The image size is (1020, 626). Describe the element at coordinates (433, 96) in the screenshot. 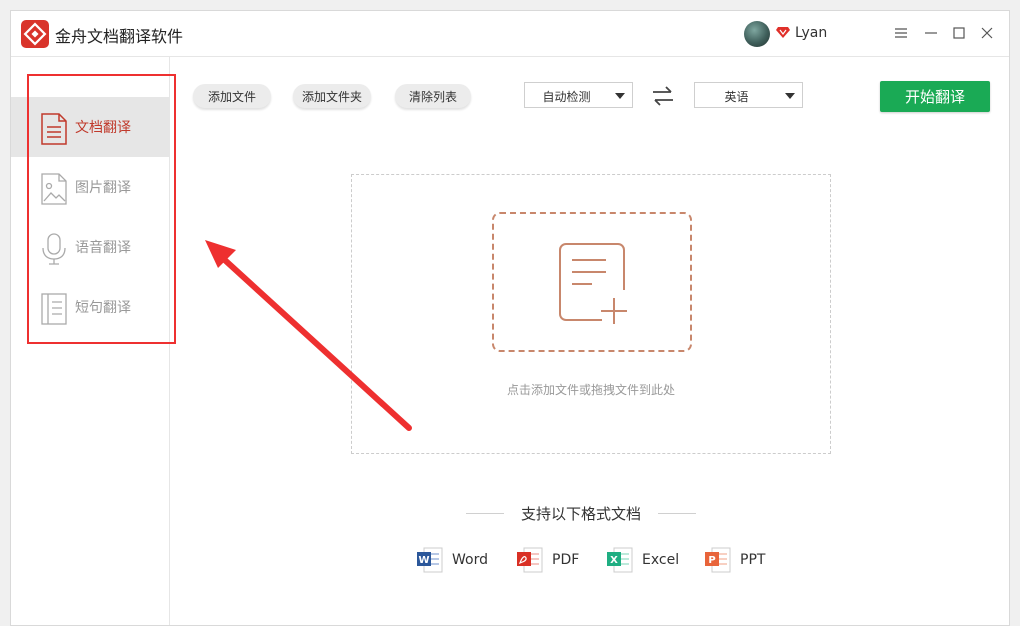

I see `clear-list-button: 清除列表` at that location.